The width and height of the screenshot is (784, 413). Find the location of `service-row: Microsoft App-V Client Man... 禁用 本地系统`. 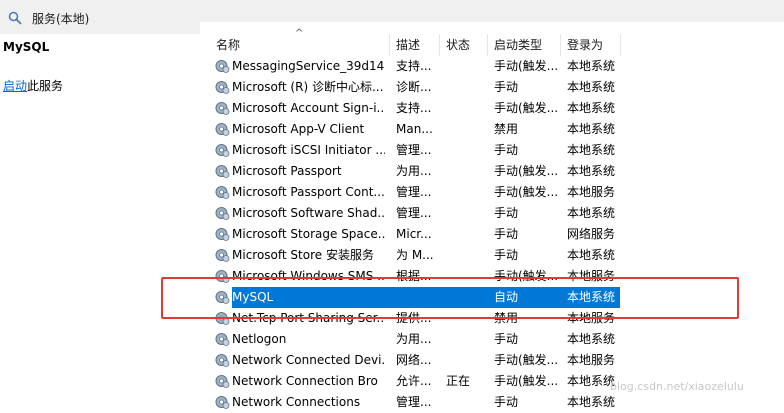

service-row: Microsoft App-V Client Man... 禁用 本地系统 is located at coordinates (410, 129).